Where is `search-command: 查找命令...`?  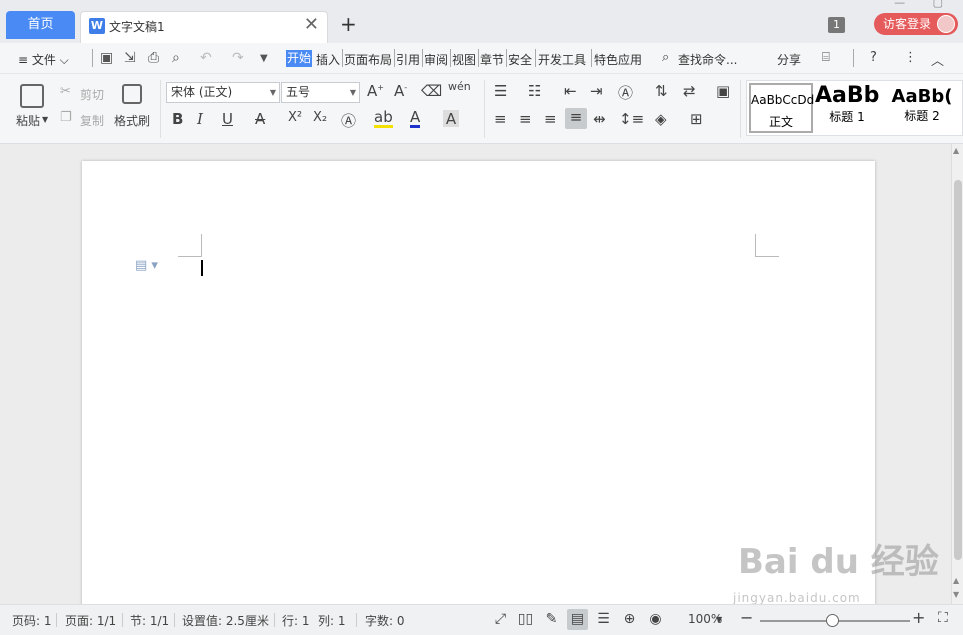
search-command: 查找命令... is located at coordinates (707, 59).